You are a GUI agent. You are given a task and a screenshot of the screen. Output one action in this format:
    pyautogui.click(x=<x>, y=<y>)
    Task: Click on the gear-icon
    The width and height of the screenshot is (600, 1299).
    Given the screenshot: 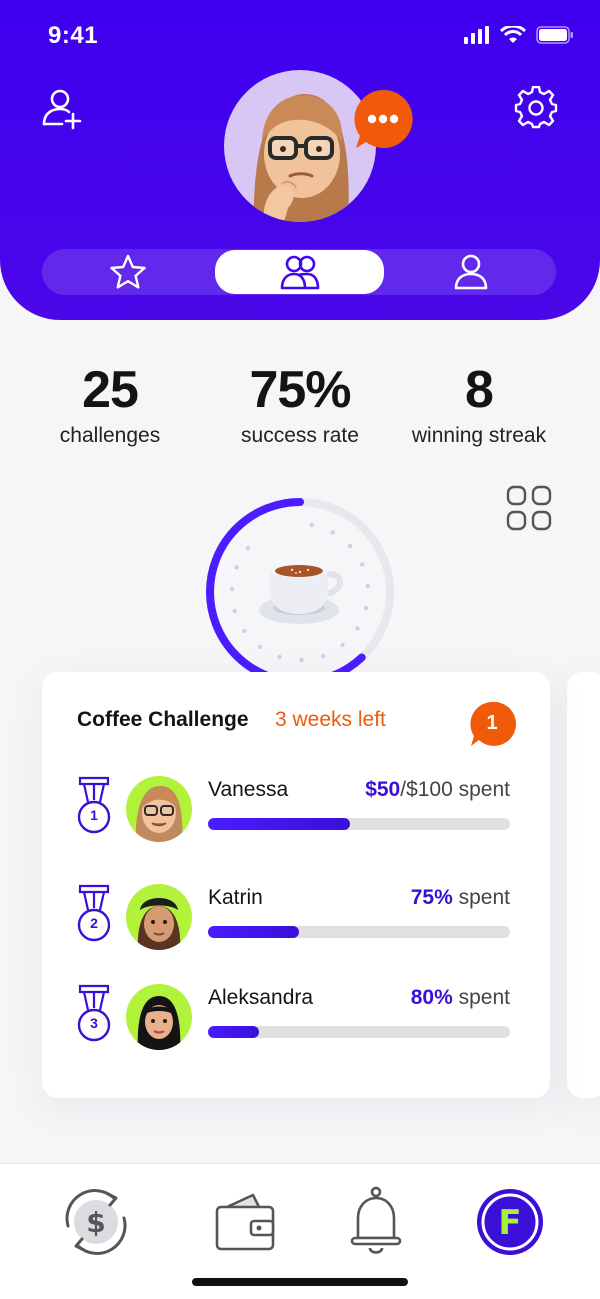 What is the action you would take?
    pyautogui.click(x=536, y=107)
    